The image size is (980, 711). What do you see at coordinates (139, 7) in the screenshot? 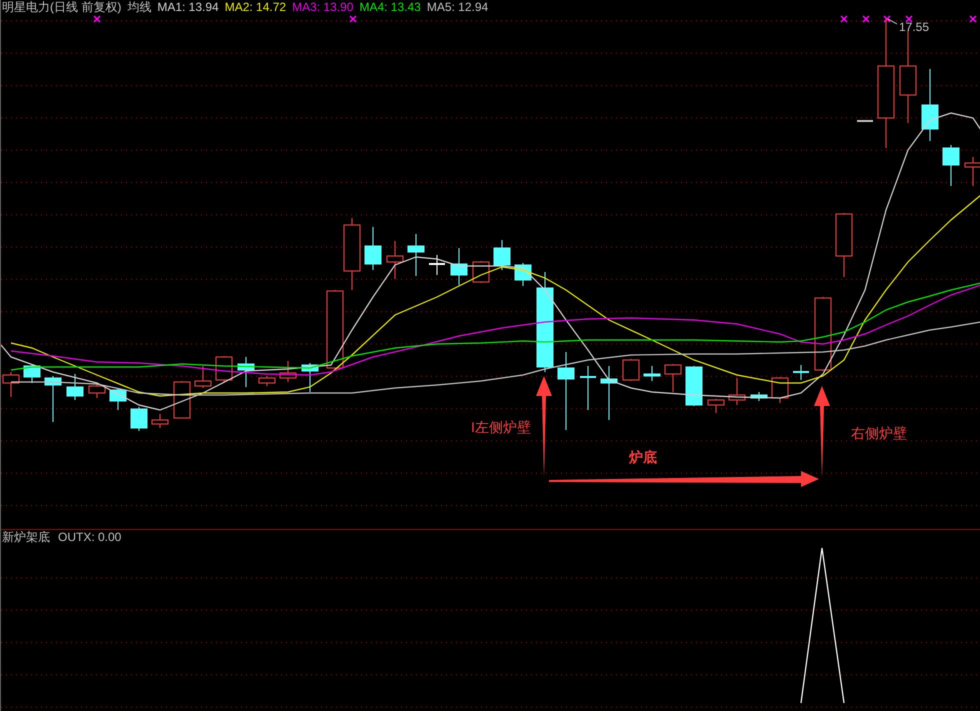
I see `indicator-name: 均线` at bounding box center [139, 7].